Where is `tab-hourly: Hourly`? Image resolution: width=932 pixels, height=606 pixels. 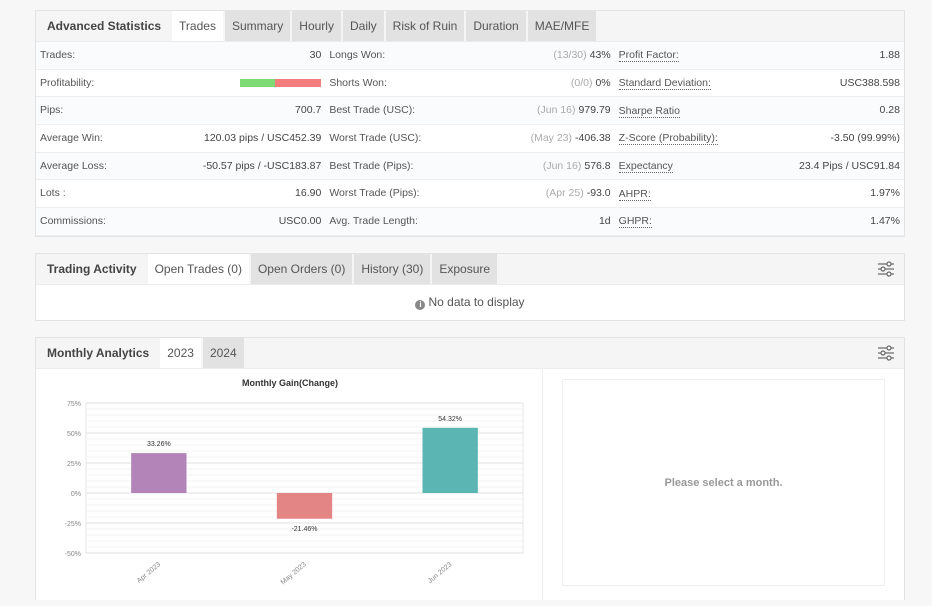
tab-hourly: Hourly is located at coordinates (316, 26).